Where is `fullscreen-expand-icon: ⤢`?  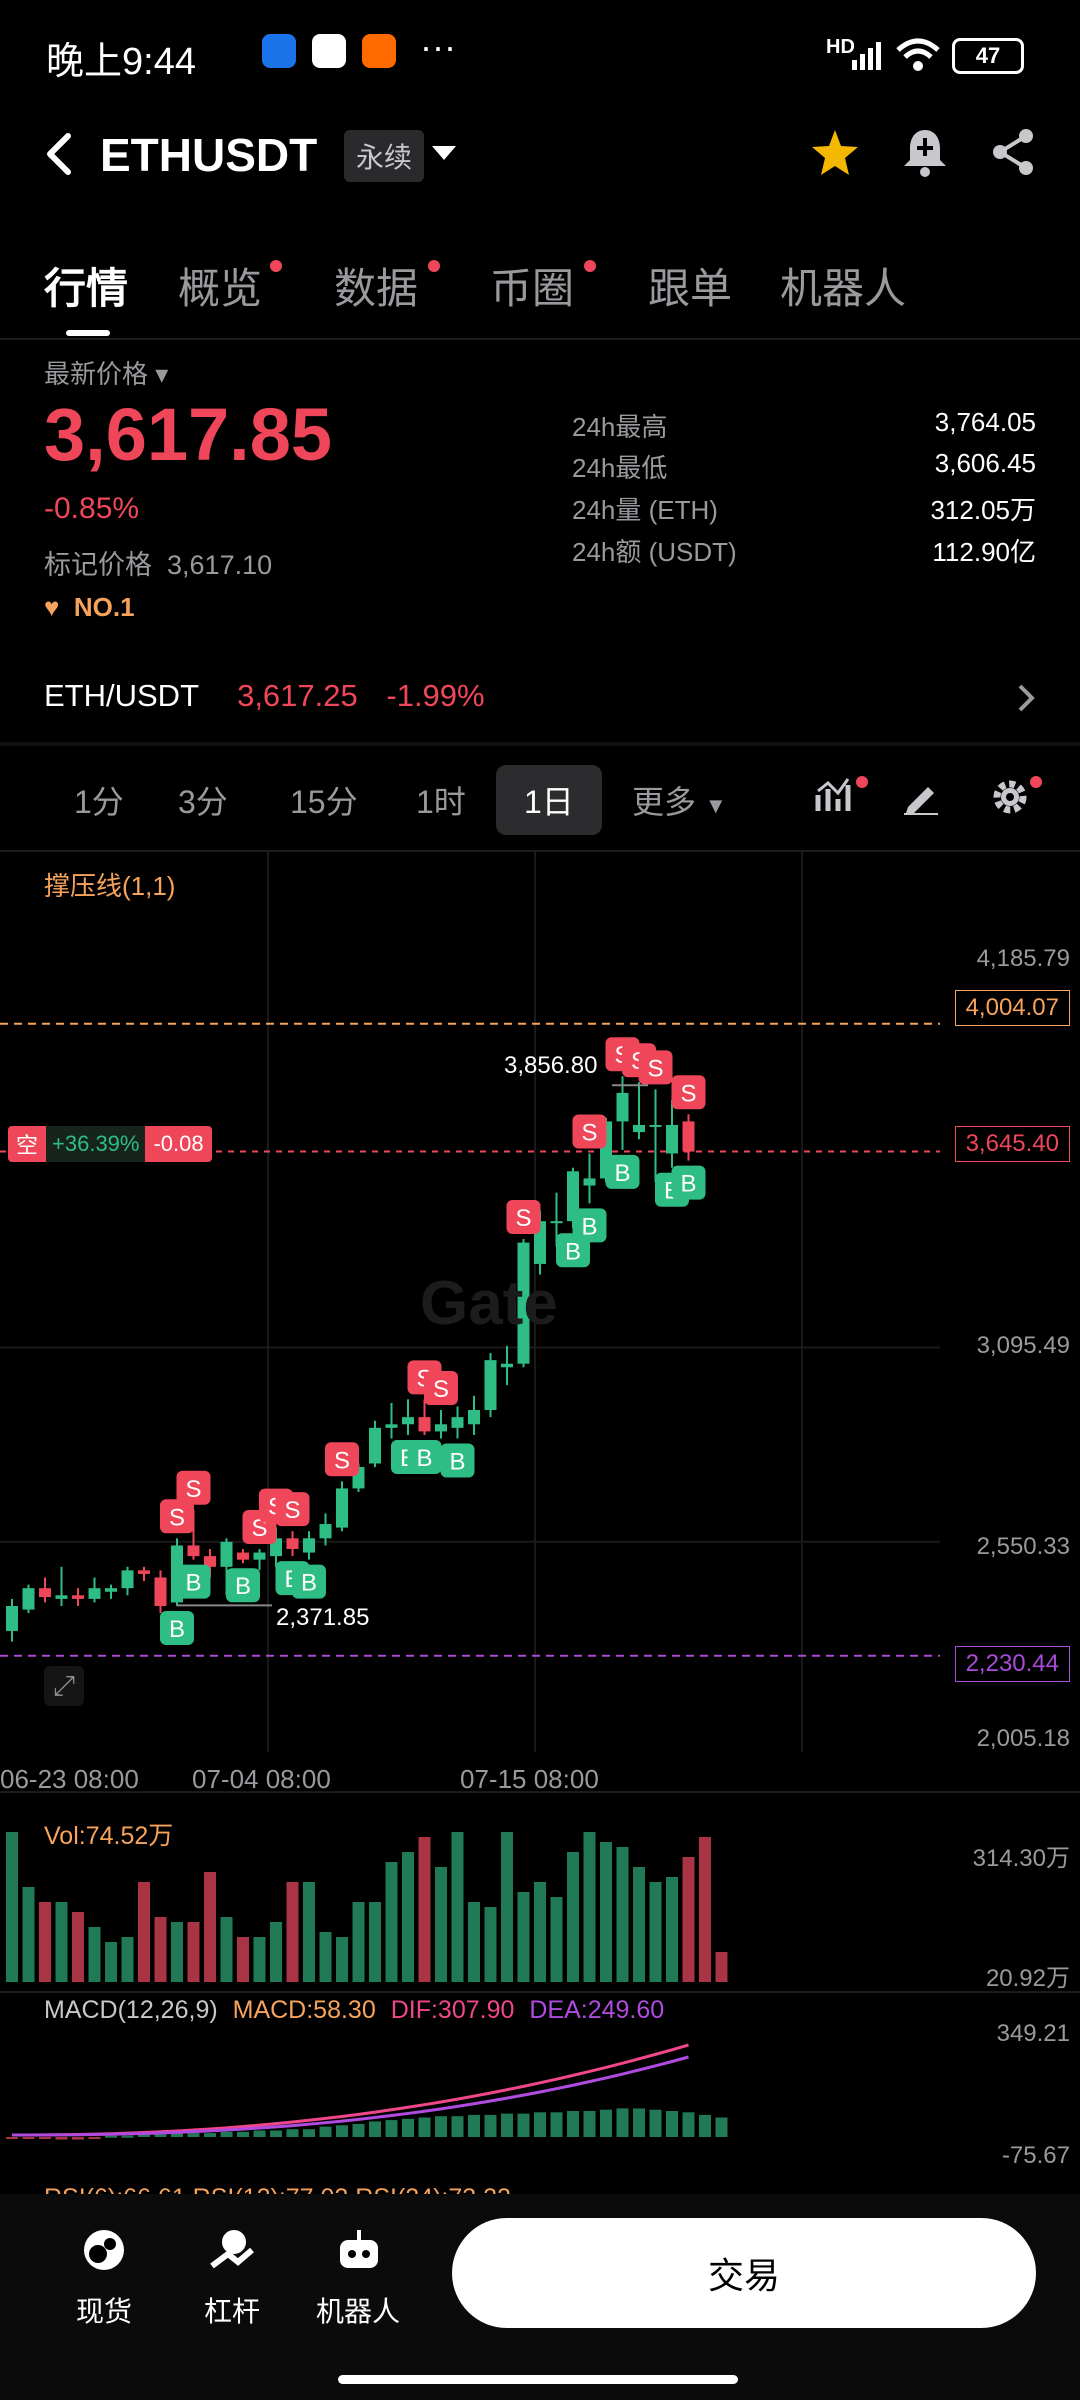 fullscreen-expand-icon: ⤢ is located at coordinates (64, 1686).